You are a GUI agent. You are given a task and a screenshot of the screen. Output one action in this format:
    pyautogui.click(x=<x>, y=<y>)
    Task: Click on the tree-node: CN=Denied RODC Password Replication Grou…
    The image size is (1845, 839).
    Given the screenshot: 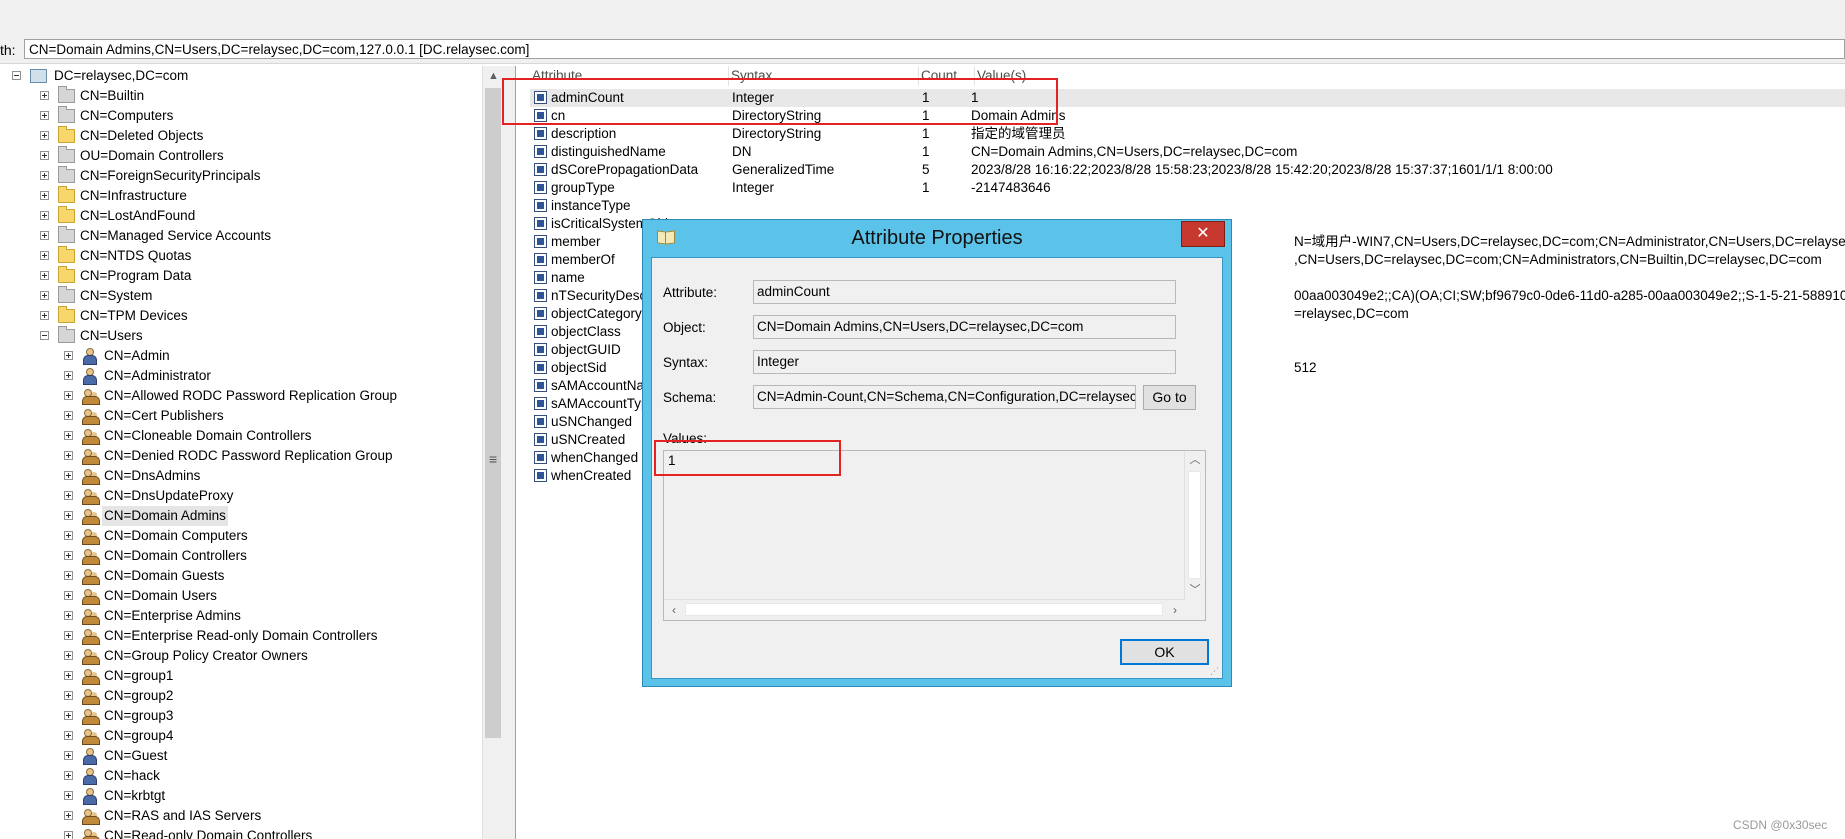 What is the action you would take?
    pyautogui.click(x=241, y=456)
    